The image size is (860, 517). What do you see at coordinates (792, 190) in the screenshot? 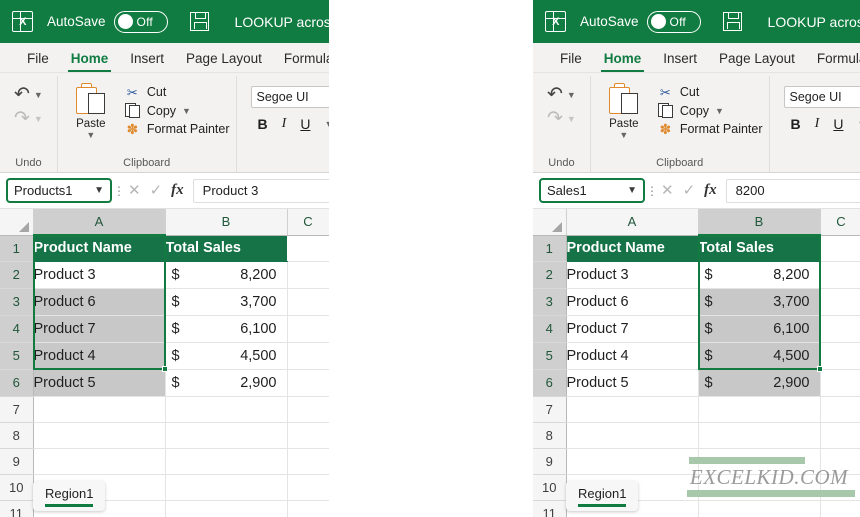
I see `formula-input: 8200` at bounding box center [792, 190].